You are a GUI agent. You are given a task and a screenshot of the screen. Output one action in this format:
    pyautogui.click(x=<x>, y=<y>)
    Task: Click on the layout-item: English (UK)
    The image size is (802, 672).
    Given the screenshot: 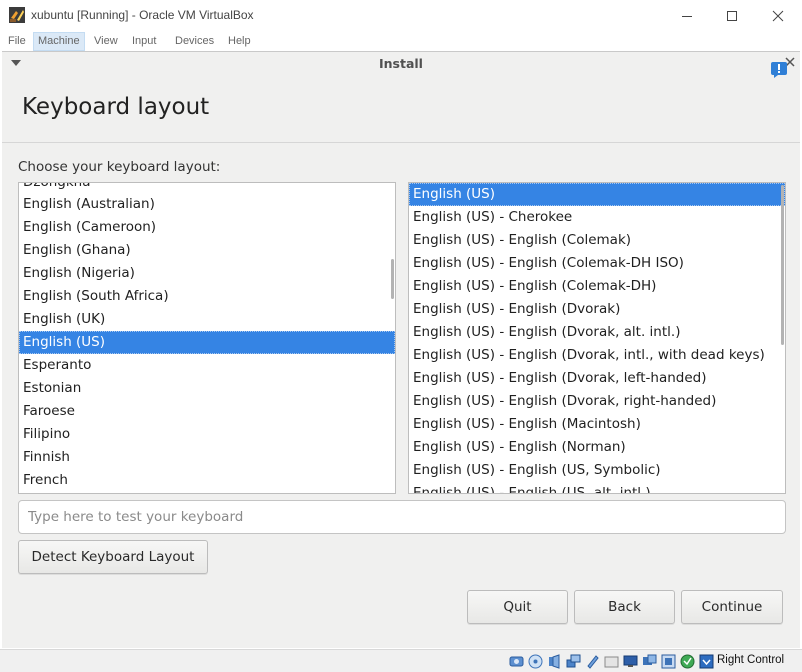 What is the action you would take?
    pyautogui.click(x=207, y=319)
    